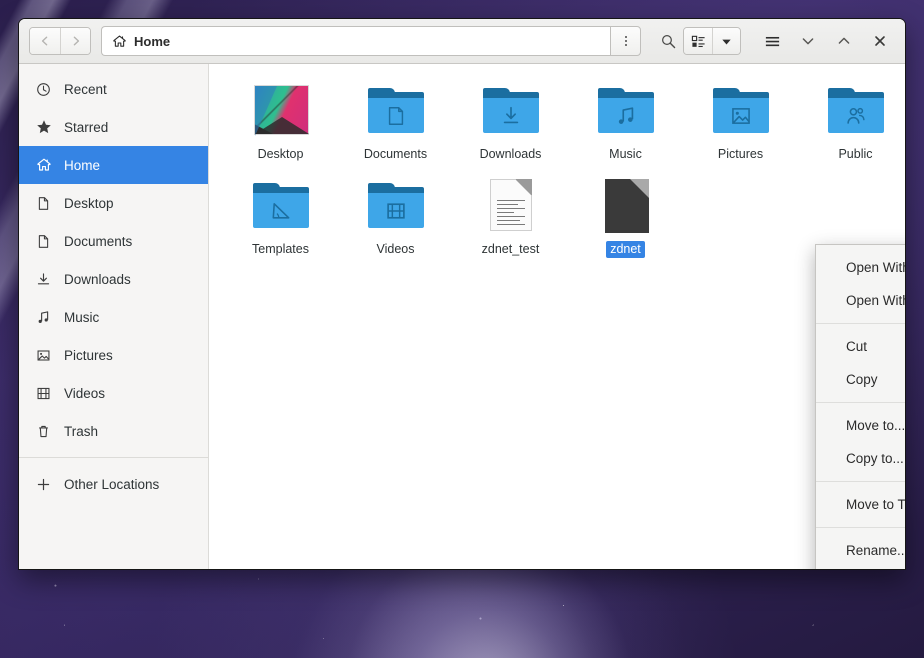  What do you see at coordinates (43, 484) in the screenshot?
I see `plus-icon` at bounding box center [43, 484].